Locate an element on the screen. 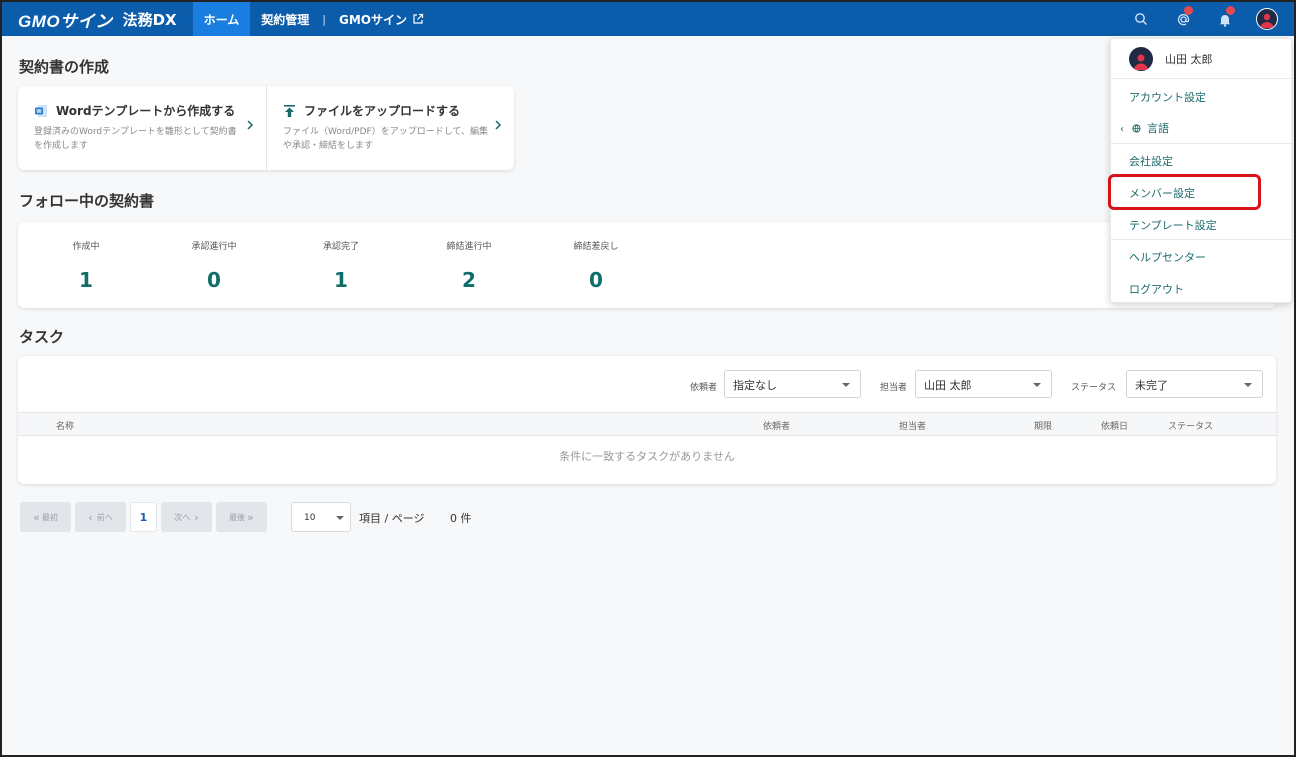 This screenshot has width=1296, height=757. requester-filter-label: 依頼者 is located at coordinates (704, 388).